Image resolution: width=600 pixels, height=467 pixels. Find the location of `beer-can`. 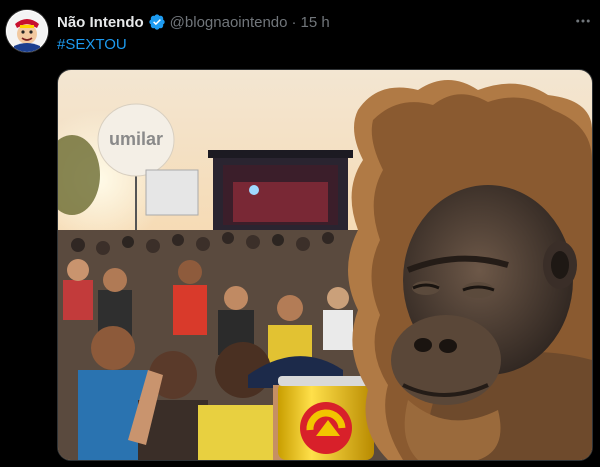

beer-can is located at coordinates (326, 418).